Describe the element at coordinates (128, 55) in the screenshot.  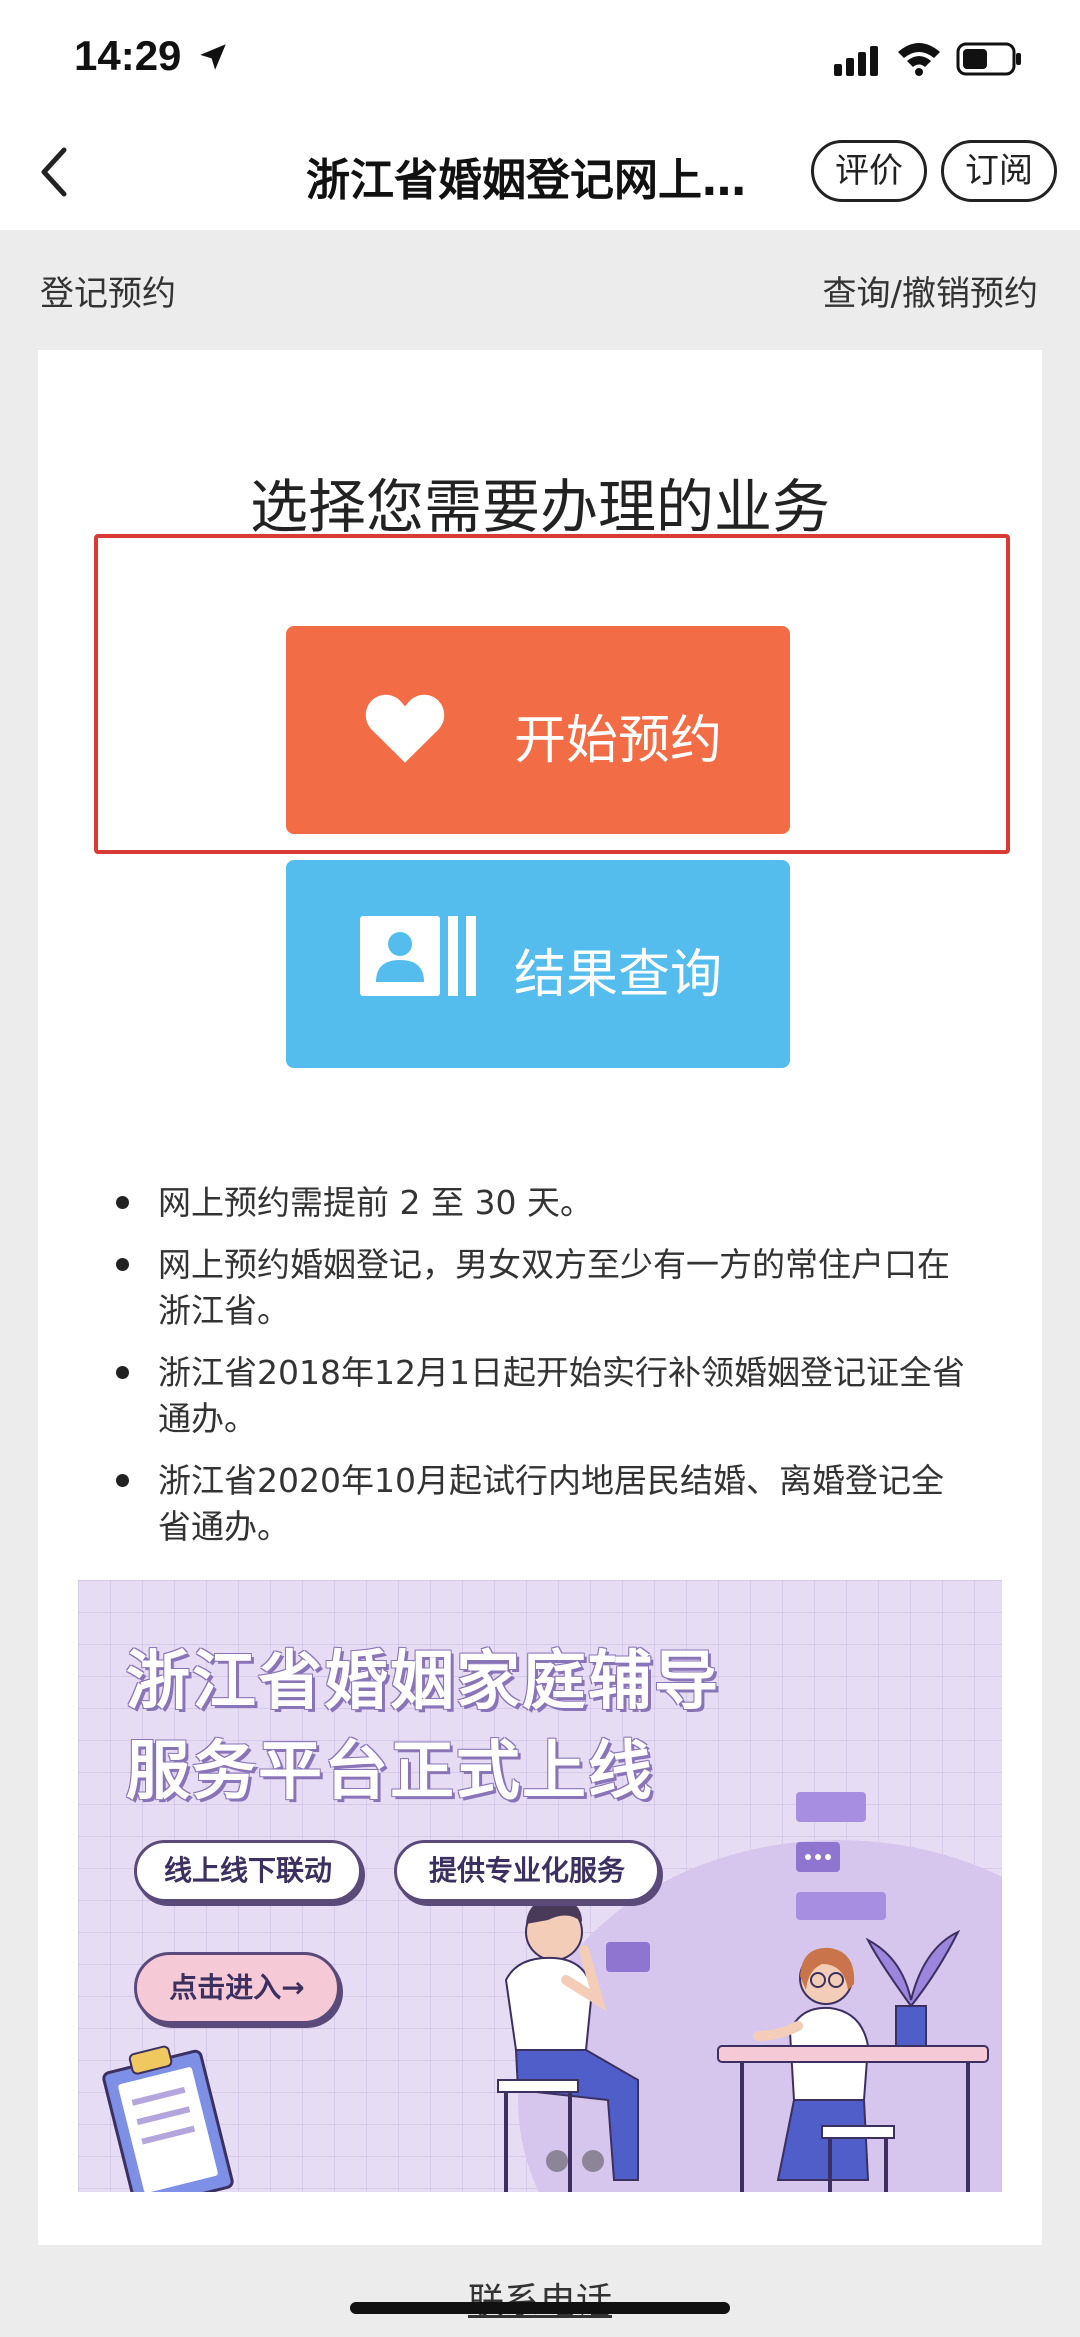
I see `status-time: 14:29` at that location.